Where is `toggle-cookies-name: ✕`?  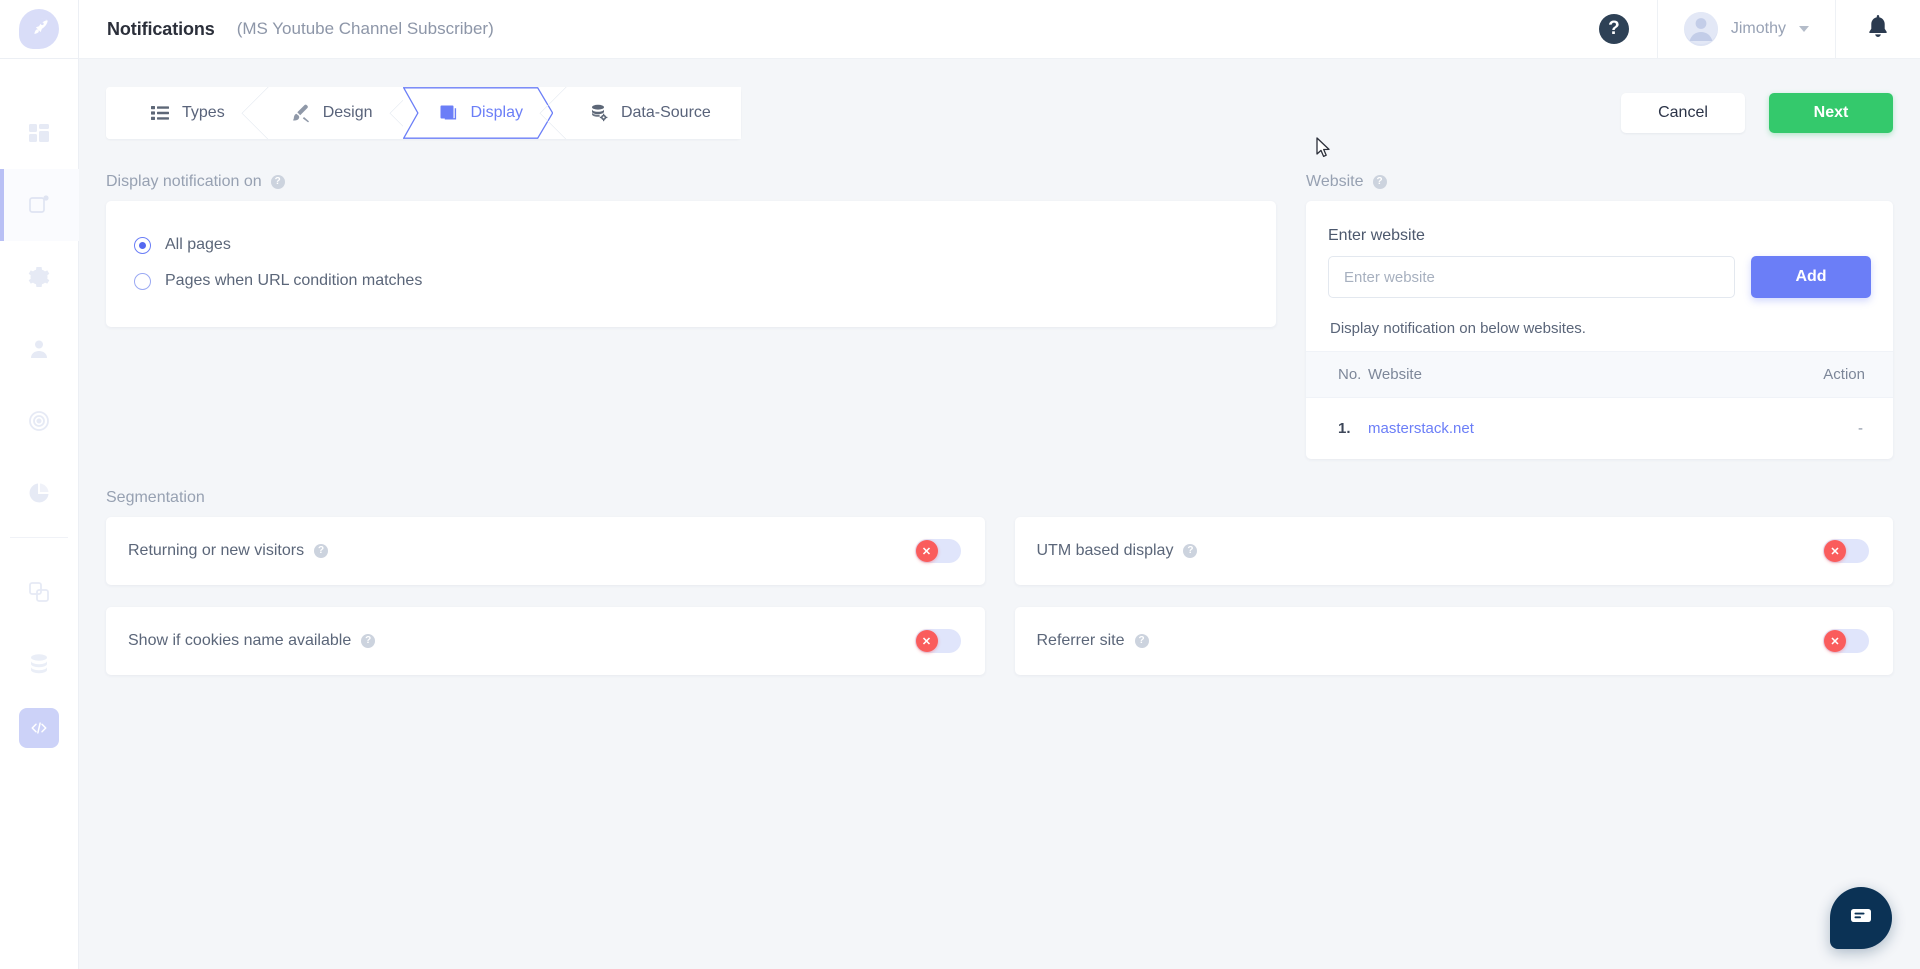 toggle-cookies-name: ✕ is located at coordinates (937, 641).